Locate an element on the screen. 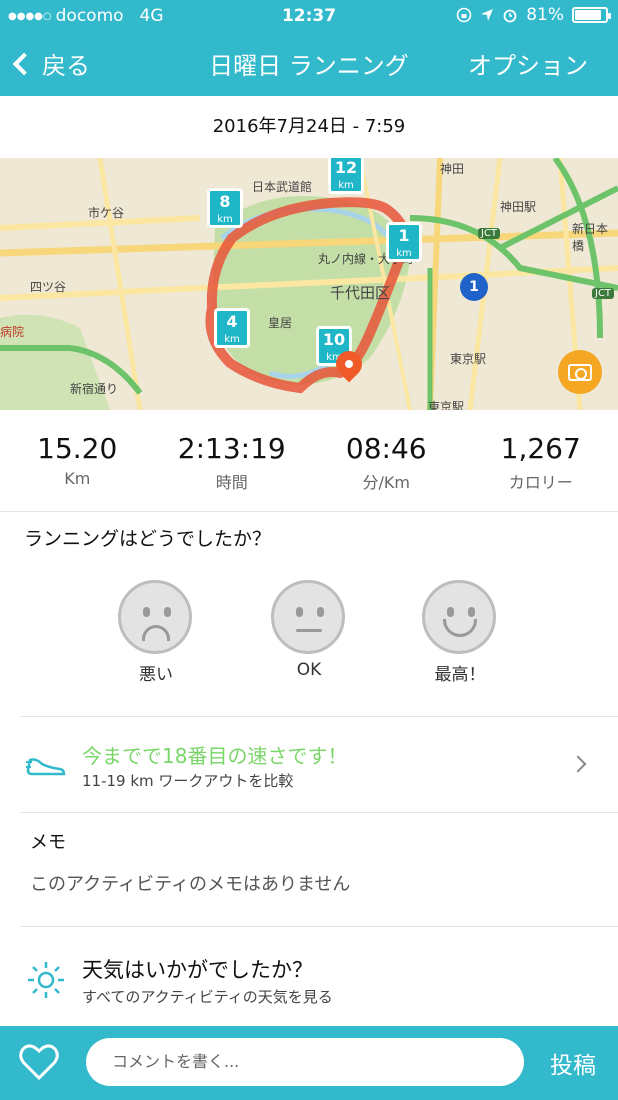  activity-date: 2016年7月24日 - 7:59 is located at coordinates (309, 126).